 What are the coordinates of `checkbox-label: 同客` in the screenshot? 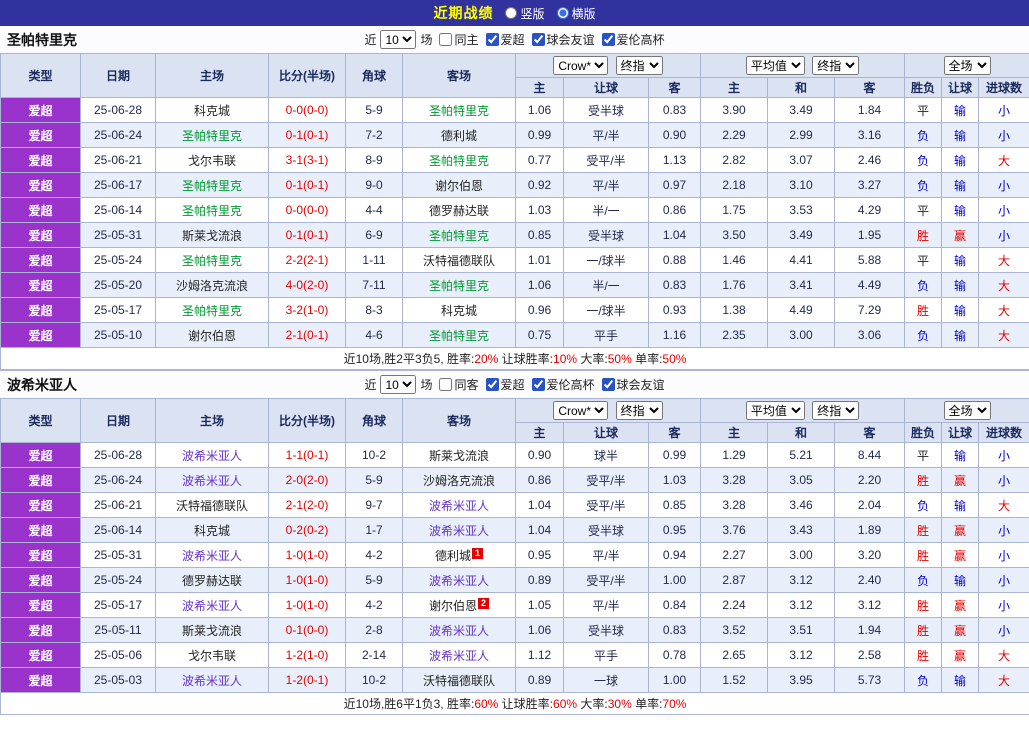 It's located at (466, 385).